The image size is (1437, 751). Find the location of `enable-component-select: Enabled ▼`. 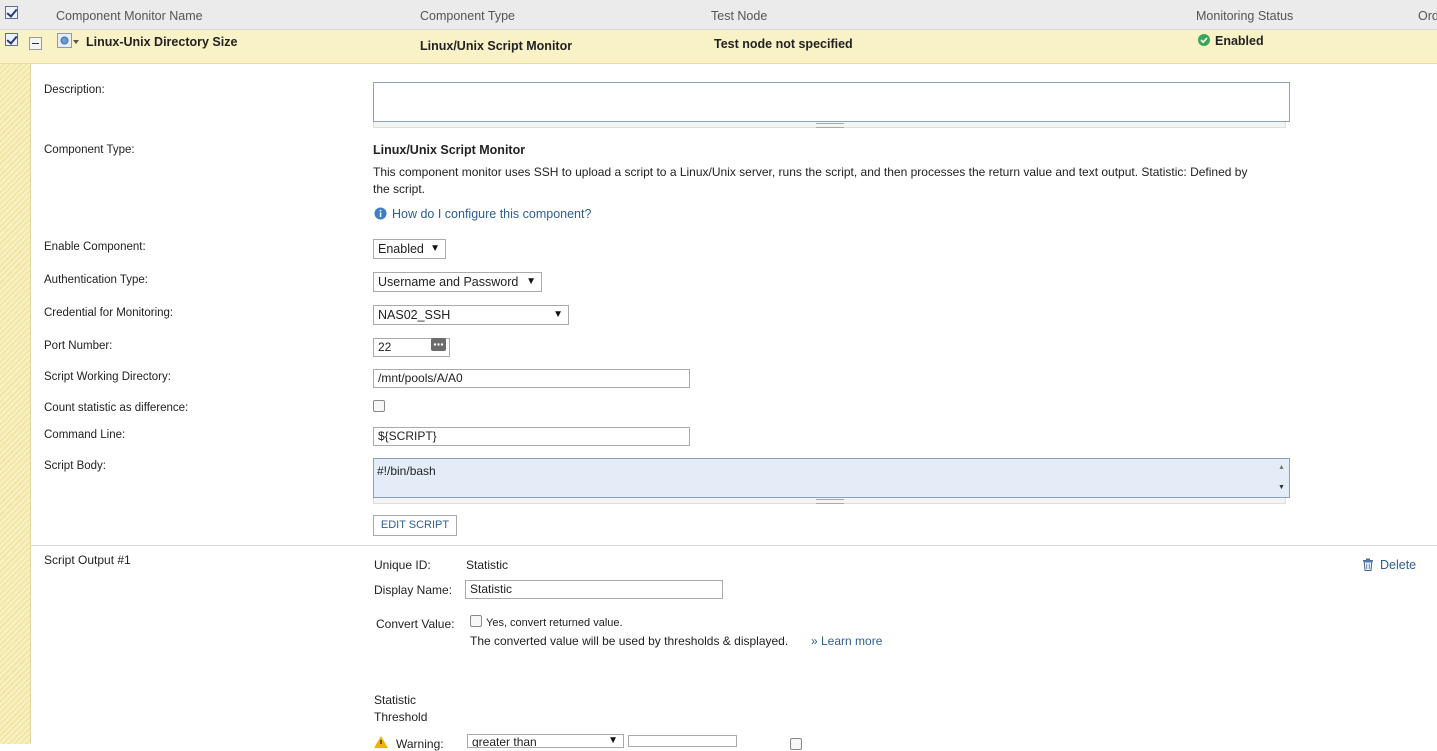

enable-component-select: Enabled ▼ is located at coordinates (409, 249).